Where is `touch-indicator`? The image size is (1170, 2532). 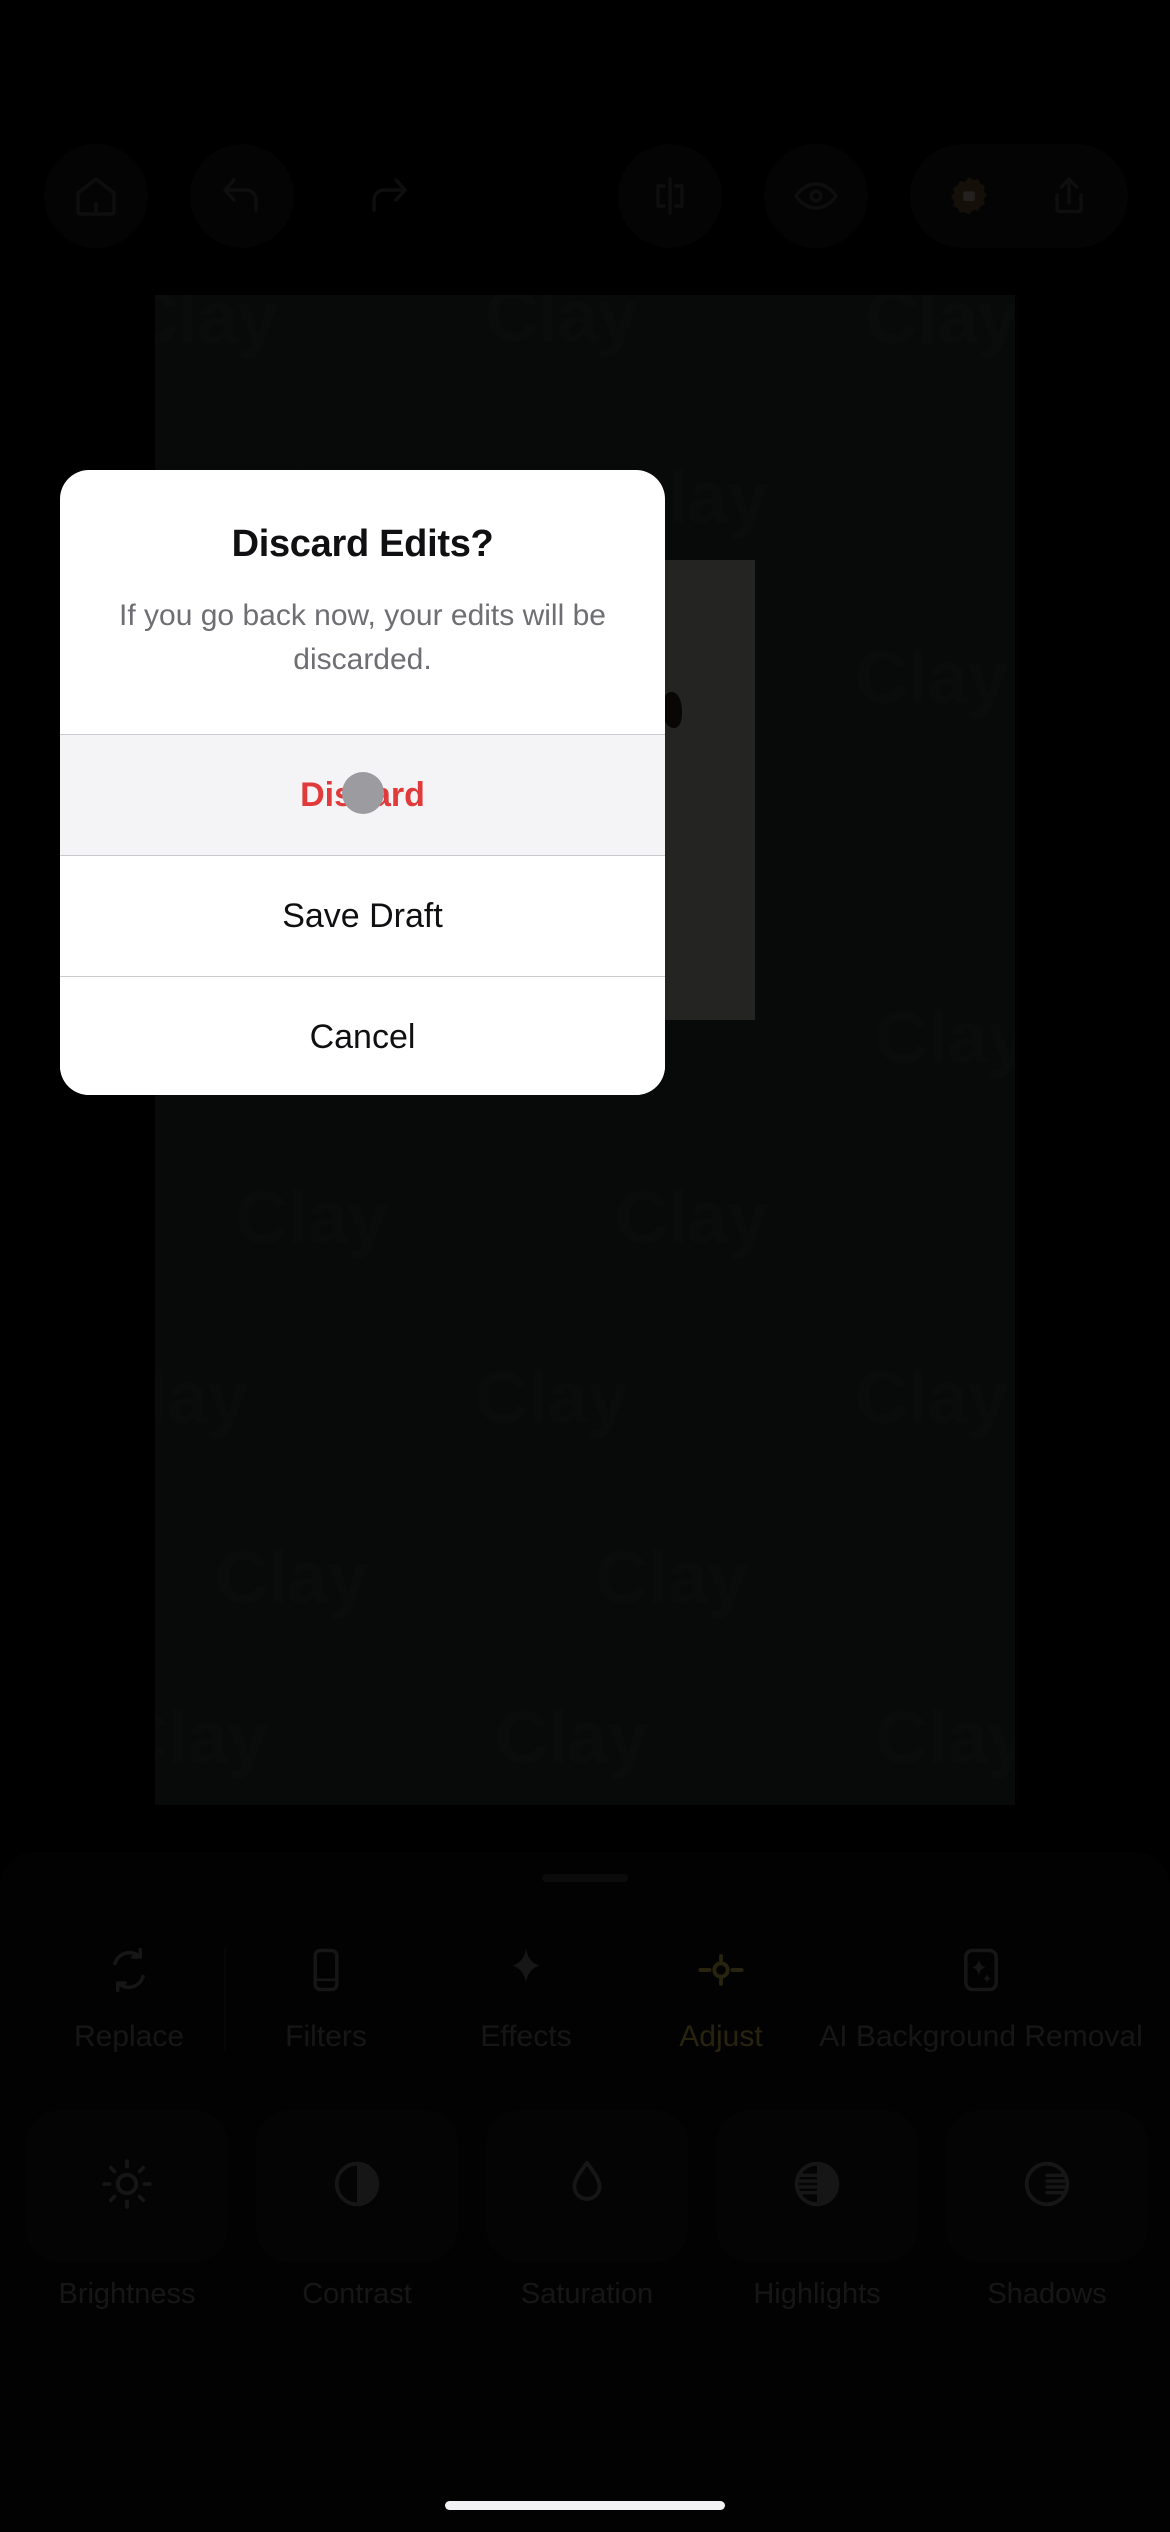
touch-indicator is located at coordinates (362, 792).